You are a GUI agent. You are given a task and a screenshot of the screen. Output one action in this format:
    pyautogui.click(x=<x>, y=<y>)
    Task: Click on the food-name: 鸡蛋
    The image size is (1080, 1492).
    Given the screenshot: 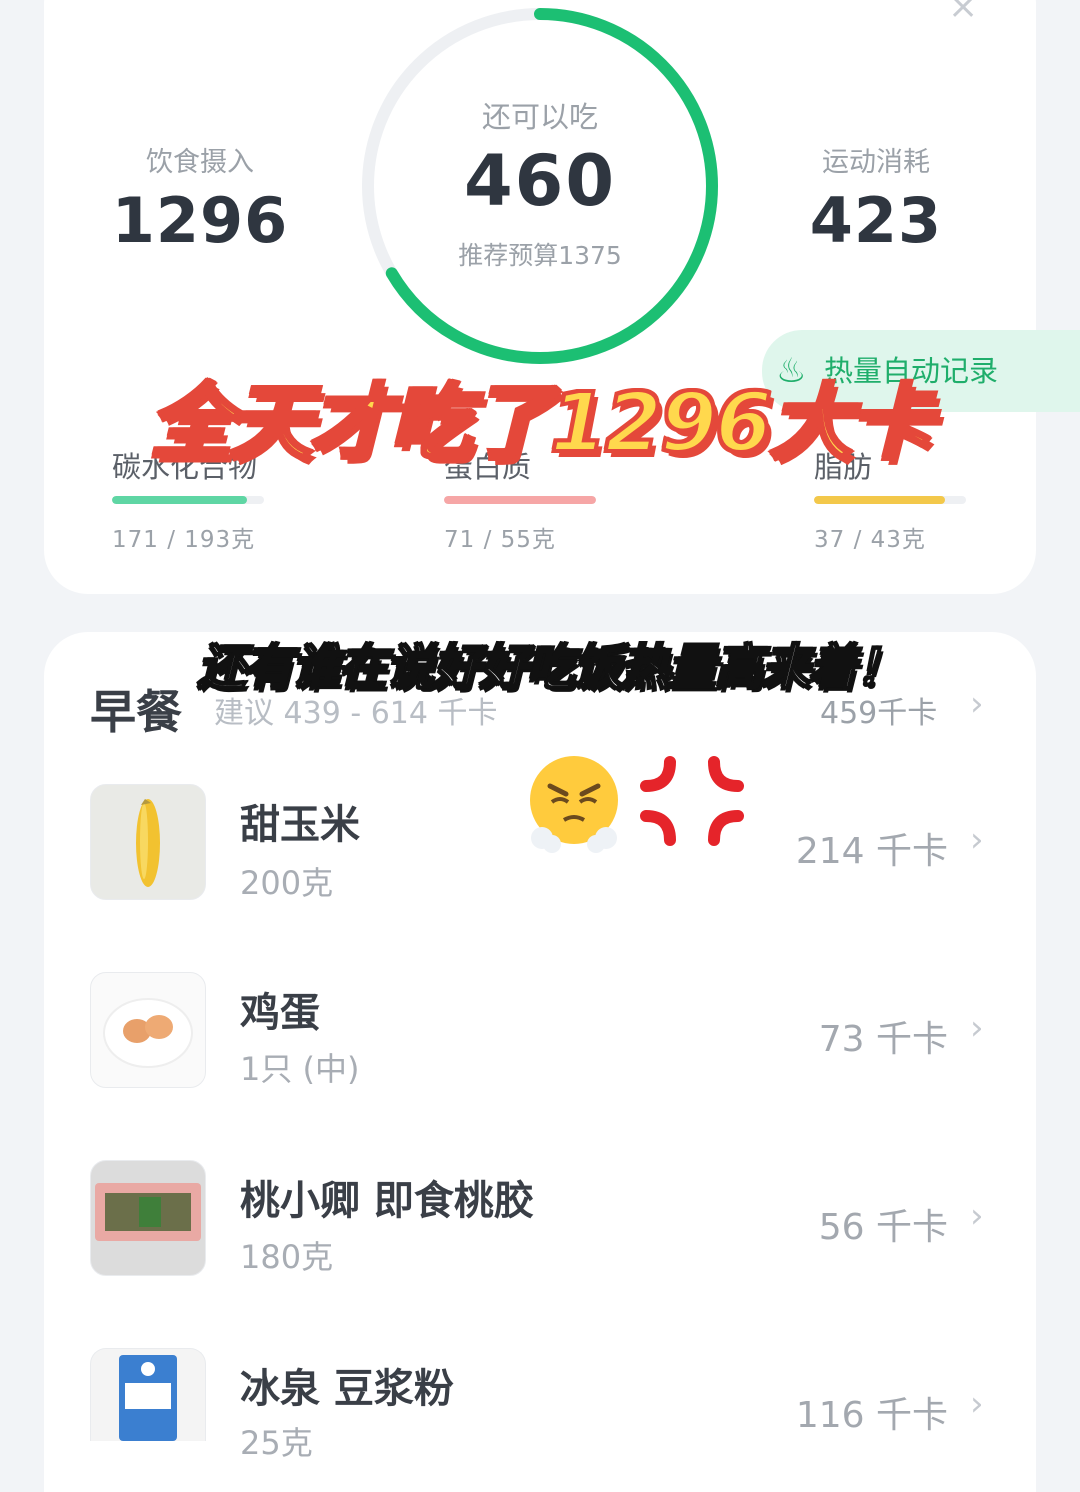 What is the action you would take?
    pyautogui.click(x=280, y=1009)
    